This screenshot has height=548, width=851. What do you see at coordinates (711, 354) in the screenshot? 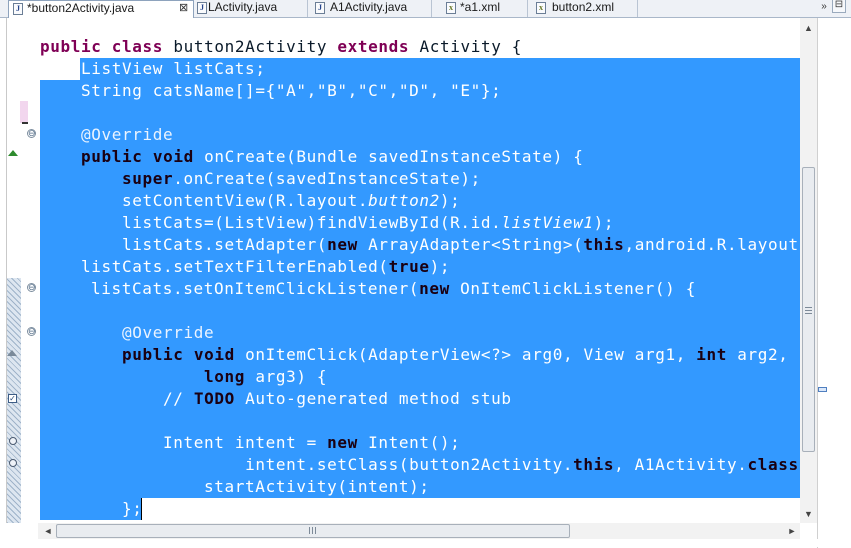
I see `keyword: int` at bounding box center [711, 354].